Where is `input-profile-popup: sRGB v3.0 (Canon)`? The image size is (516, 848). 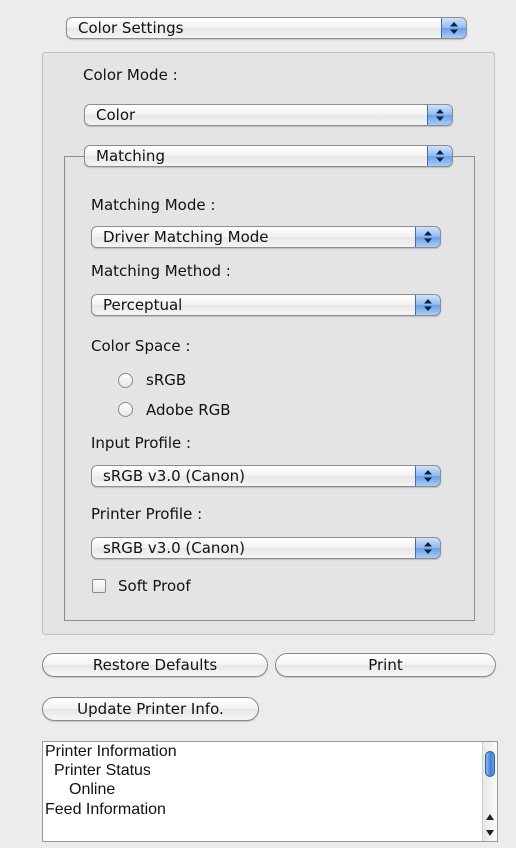
input-profile-popup: sRGB v3.0 (Canon) is located at coordinates (266, 476).